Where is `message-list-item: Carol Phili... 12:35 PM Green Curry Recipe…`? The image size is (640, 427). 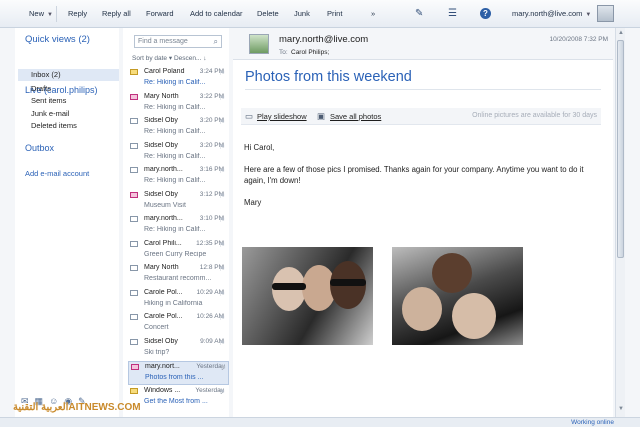
message-list-item: Carol Phili... 12:35 PM Green Curry Recipe… is located at coordinates (178, 251).